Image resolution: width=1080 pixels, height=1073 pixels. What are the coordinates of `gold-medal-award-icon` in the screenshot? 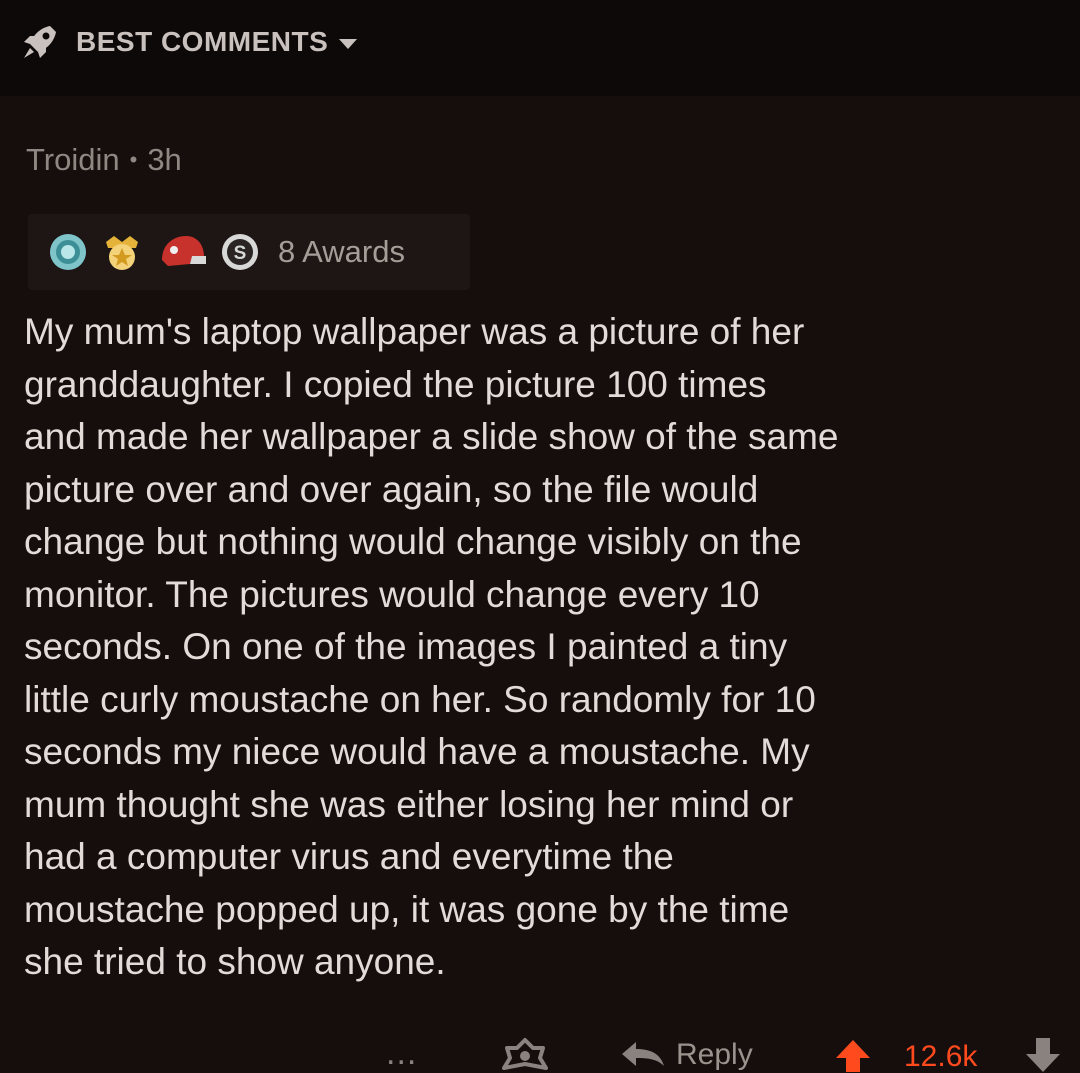 It's located at (122, 253).